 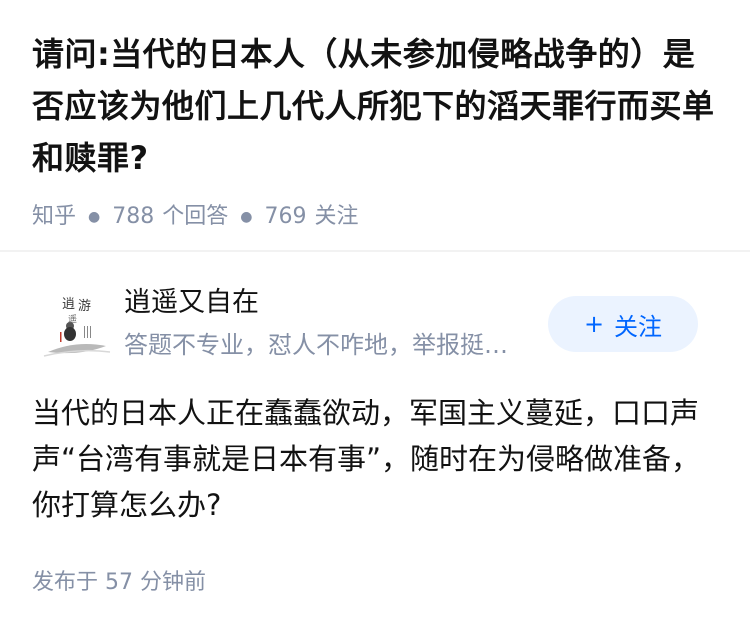 What do you see at coordinates (156, 582) in the screenshot?
I see `published-value: 57 分钟前` at bounding box center [156, 582].